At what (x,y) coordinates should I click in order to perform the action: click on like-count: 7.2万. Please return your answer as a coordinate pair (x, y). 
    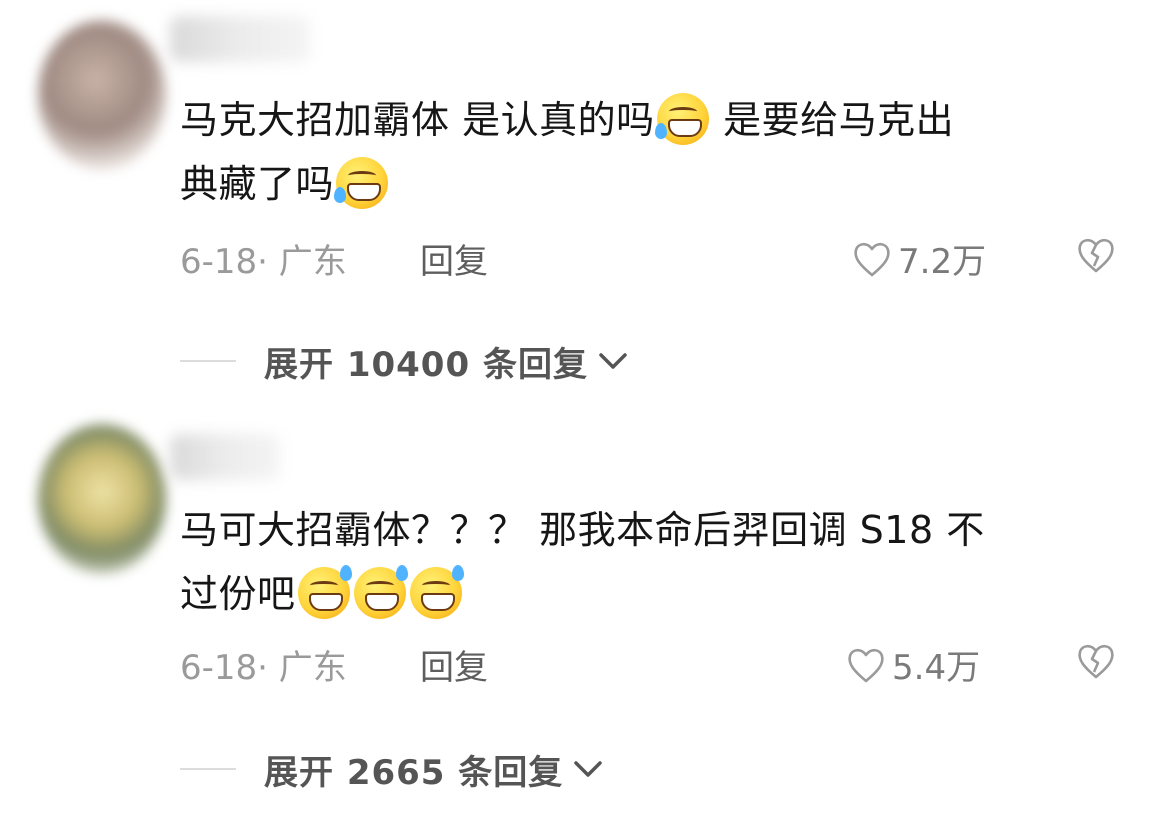
    Looking at the image, I should click on (942, 262).